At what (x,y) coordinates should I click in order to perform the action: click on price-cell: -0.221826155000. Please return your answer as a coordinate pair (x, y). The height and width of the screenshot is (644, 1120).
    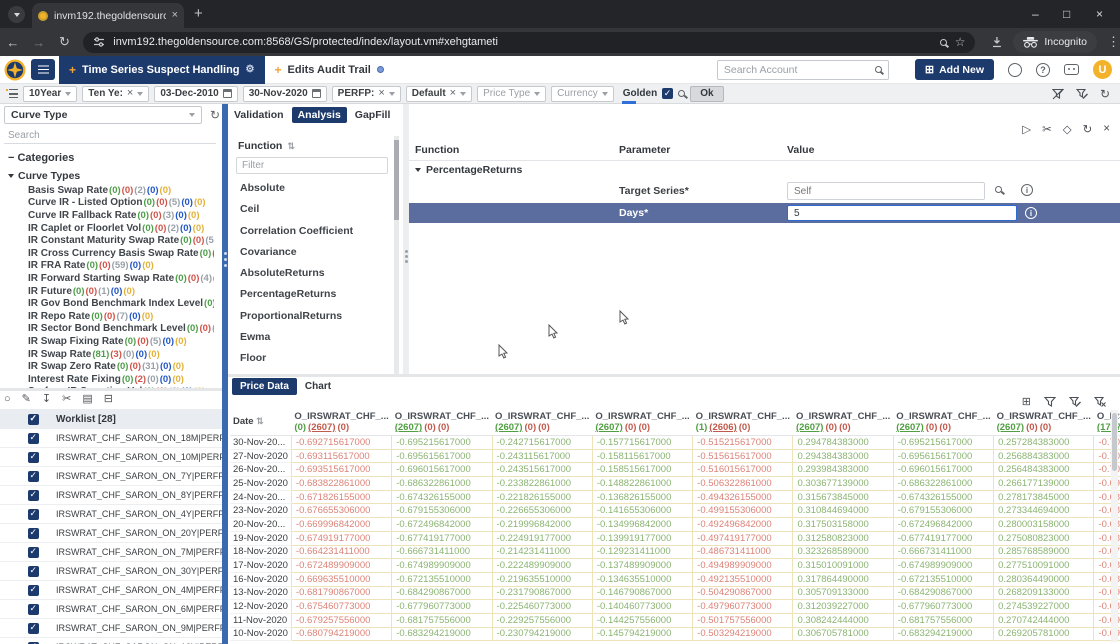
    Looking at the image, I should click on (542, 497).